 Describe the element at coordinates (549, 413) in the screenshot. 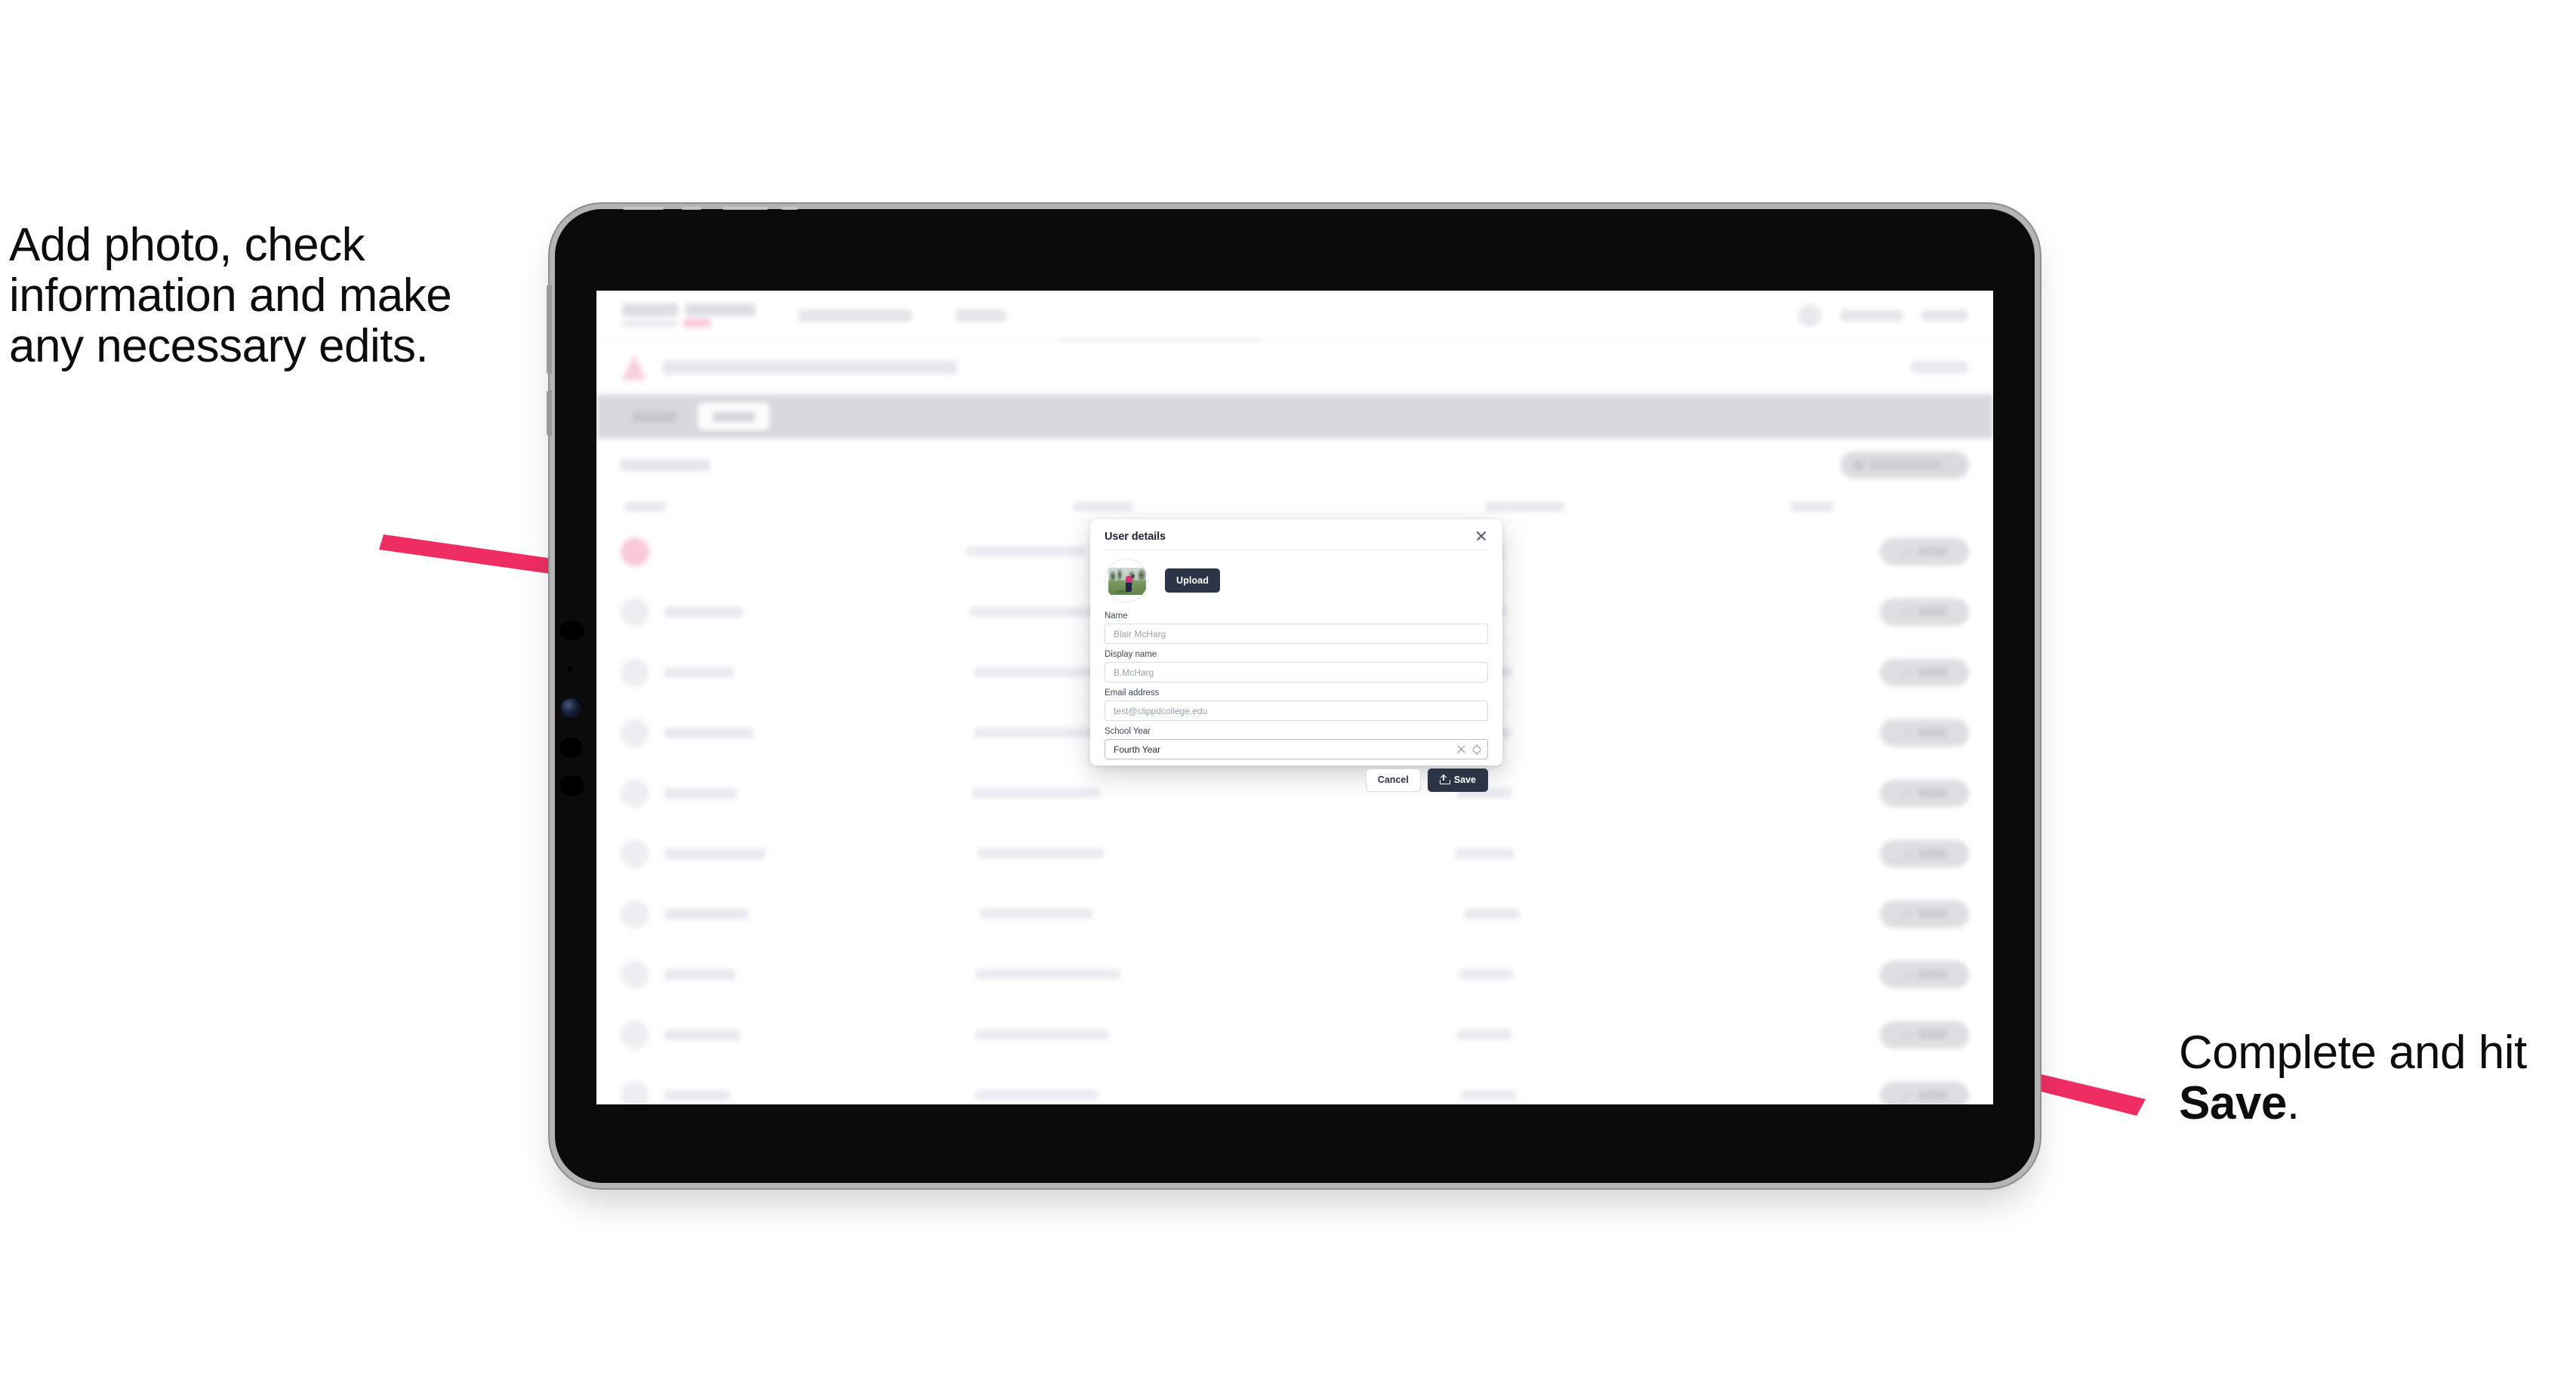

I see `tablet-power-button` at that location.